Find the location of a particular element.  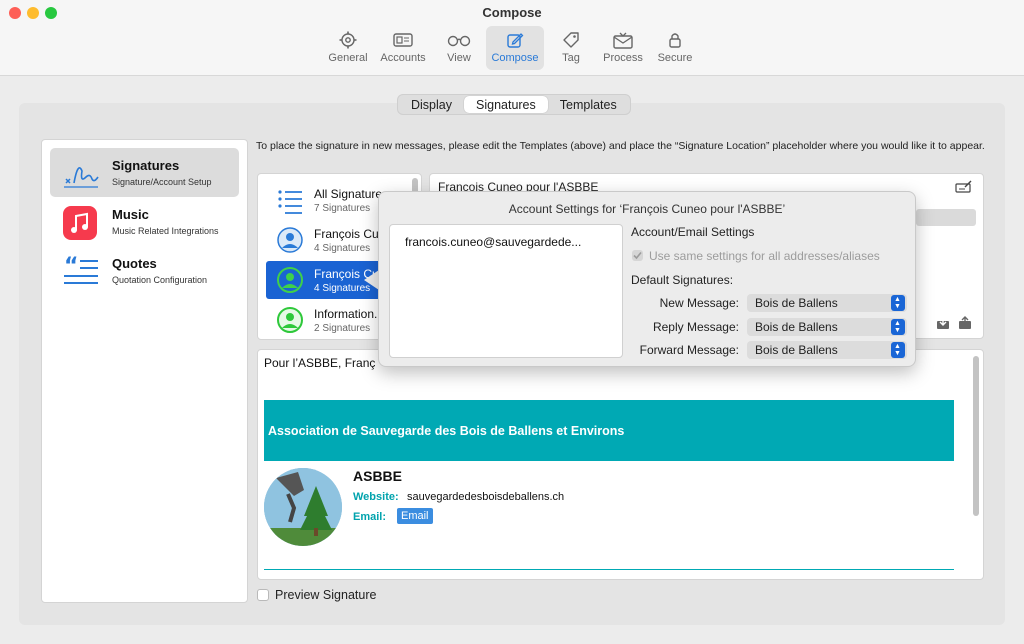

toolbar-view-label: View is located at coordinates (459, 58).